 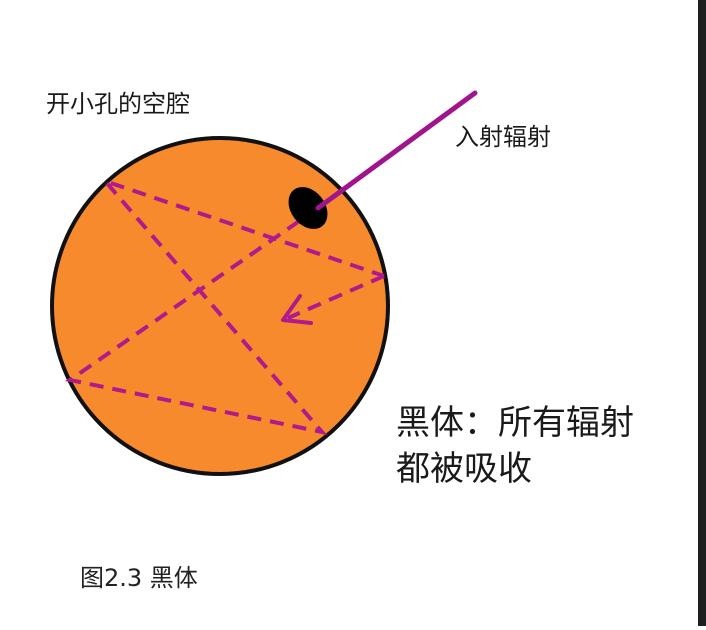 I want to click on figure-caption: 图2.3 黑体, so click(x=139, y=578).